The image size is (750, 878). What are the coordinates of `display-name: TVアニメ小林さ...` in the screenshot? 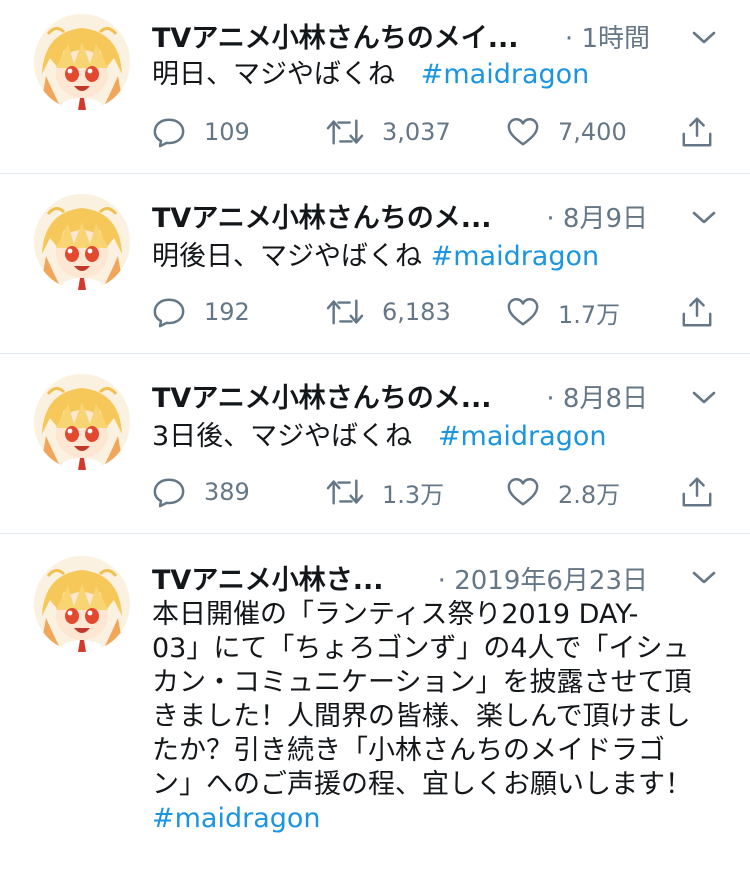 It's located at (277, 577).